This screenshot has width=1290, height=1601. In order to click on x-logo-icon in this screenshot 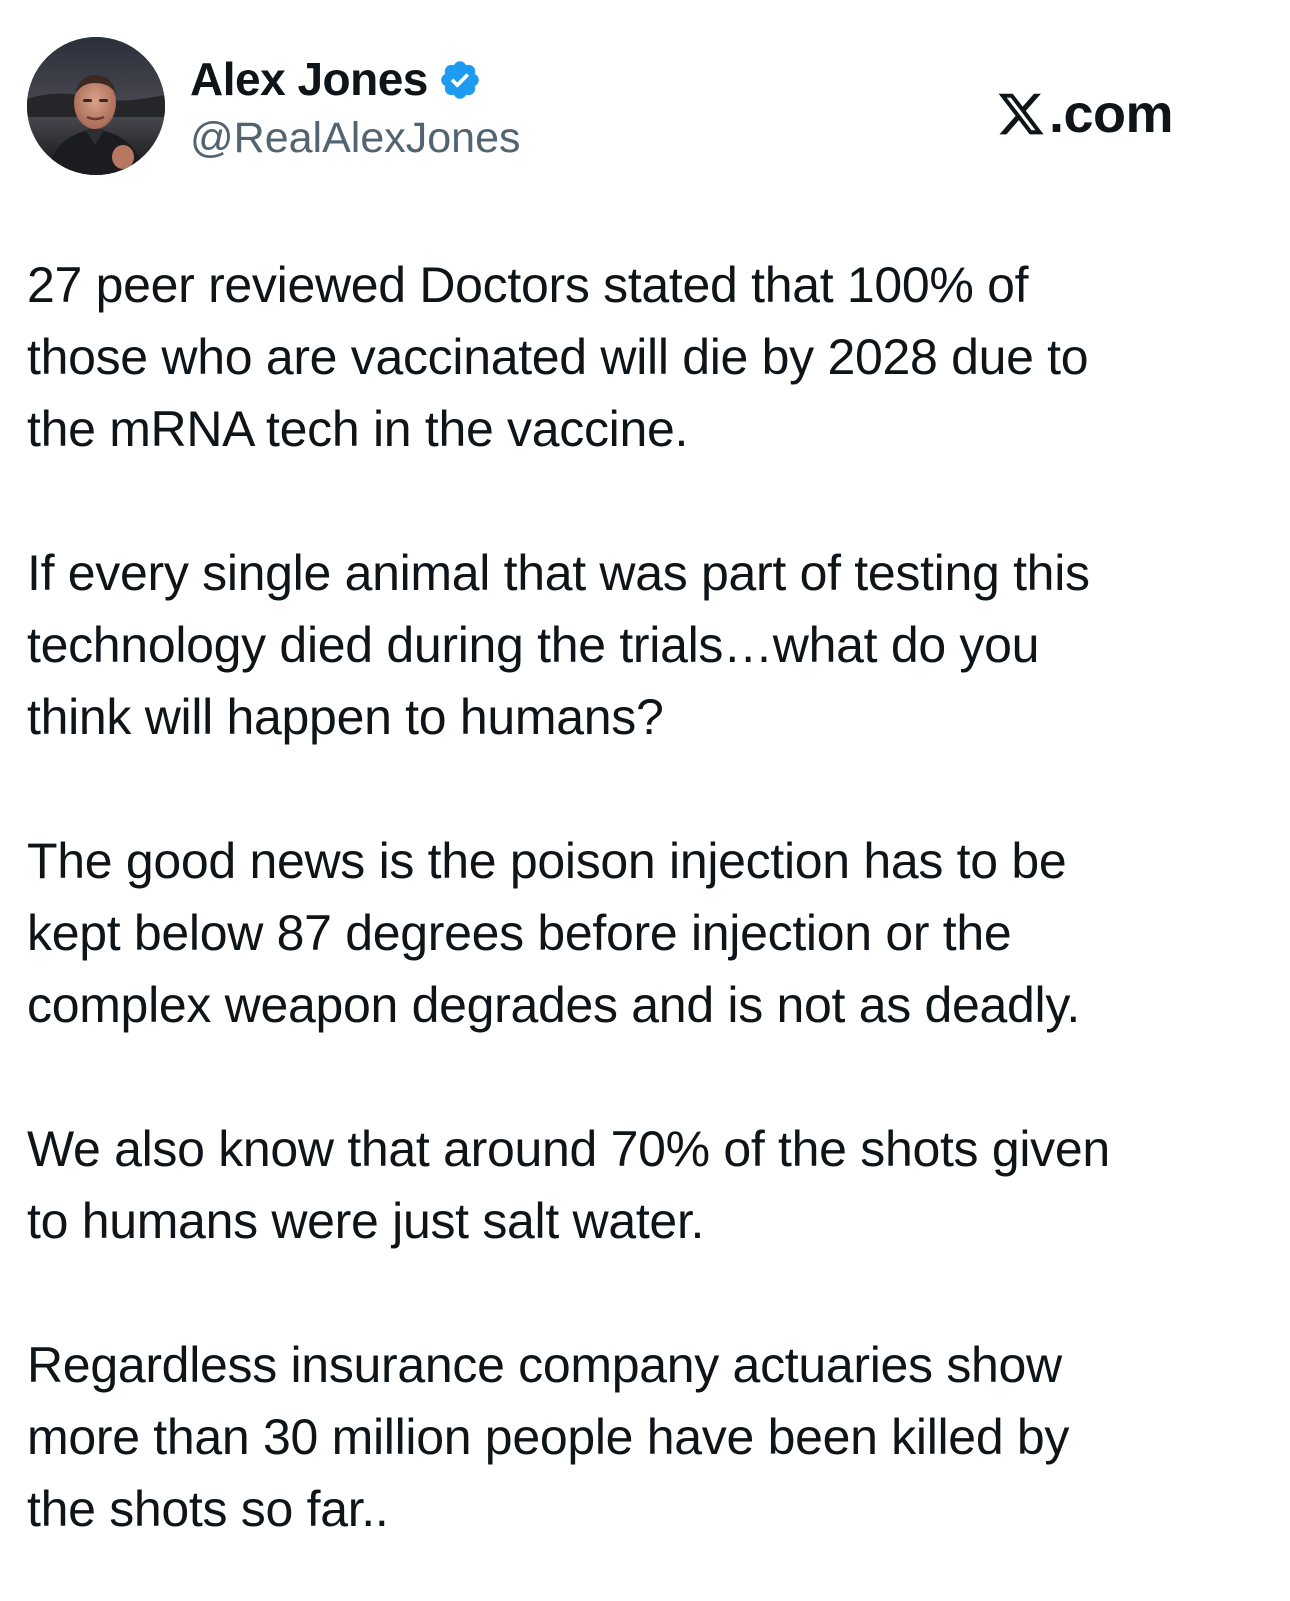, I will do `click(1021, 114)`.